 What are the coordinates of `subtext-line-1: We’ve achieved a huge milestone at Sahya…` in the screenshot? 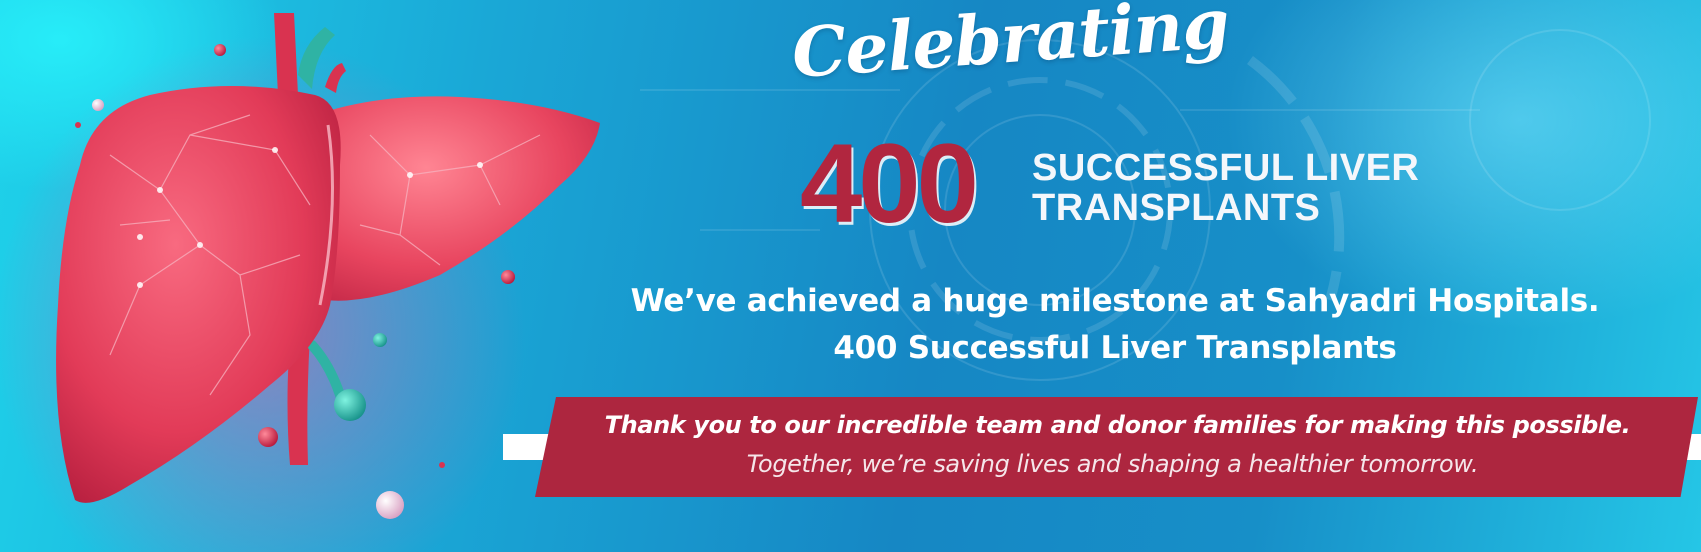 It's located at (1115, 301).